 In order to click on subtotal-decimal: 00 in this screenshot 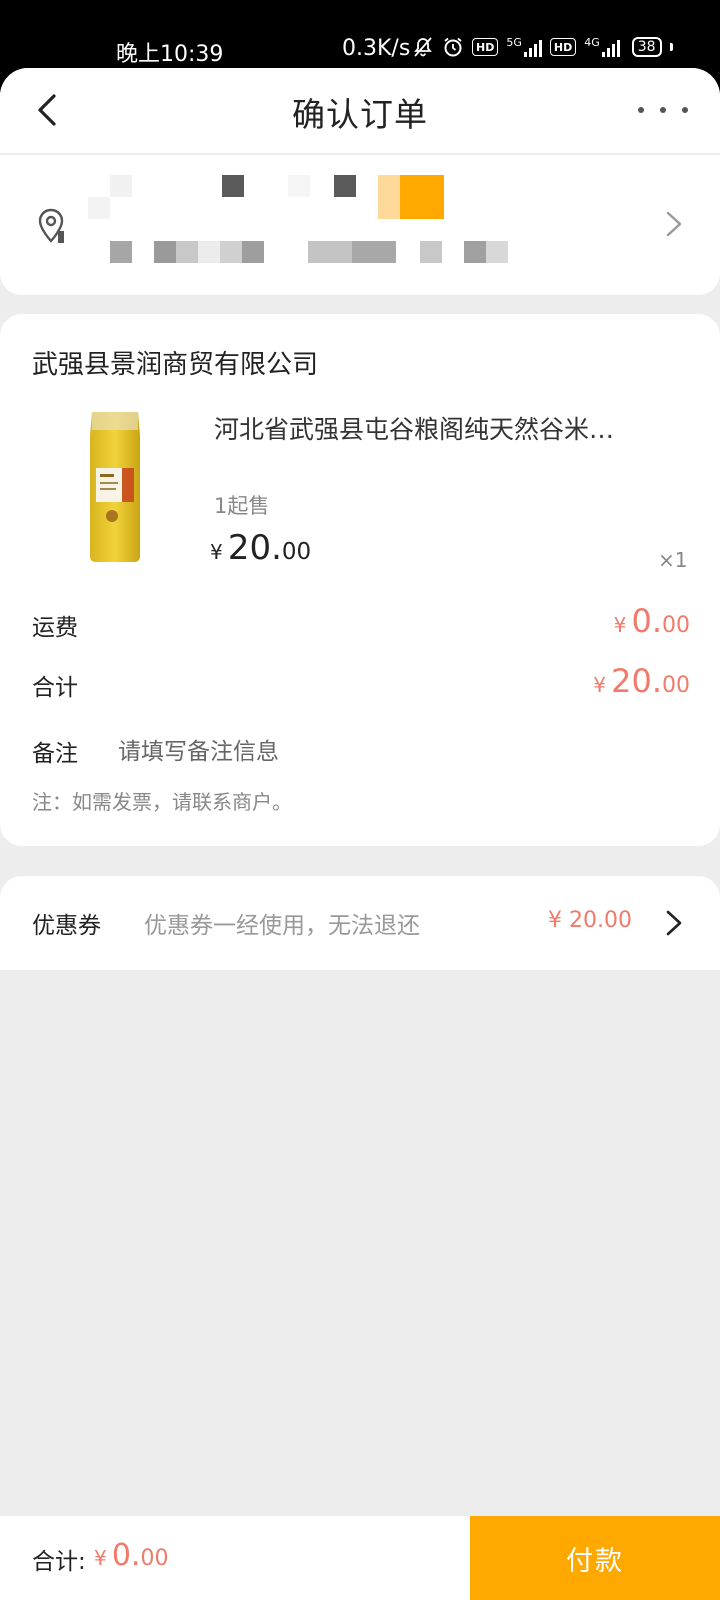, I will do `click(676, 685)`.